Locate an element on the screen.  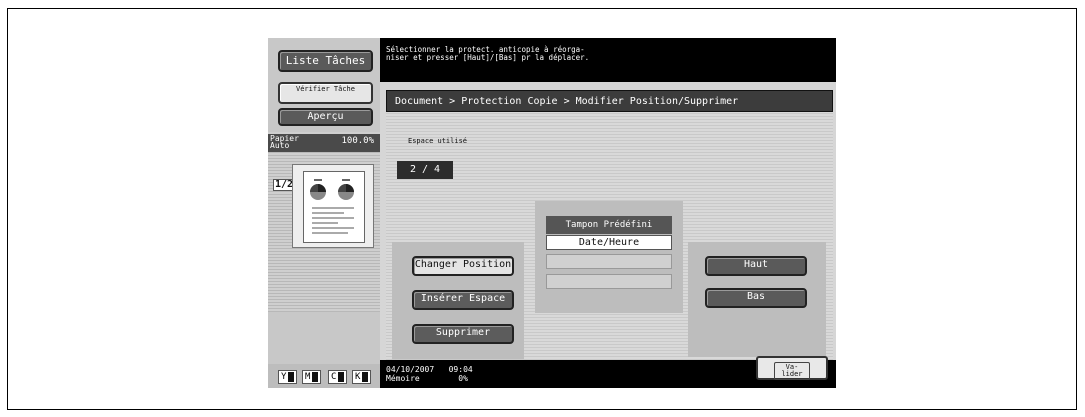
paper-label: Papier Auto is located at coordinates (284, 142).